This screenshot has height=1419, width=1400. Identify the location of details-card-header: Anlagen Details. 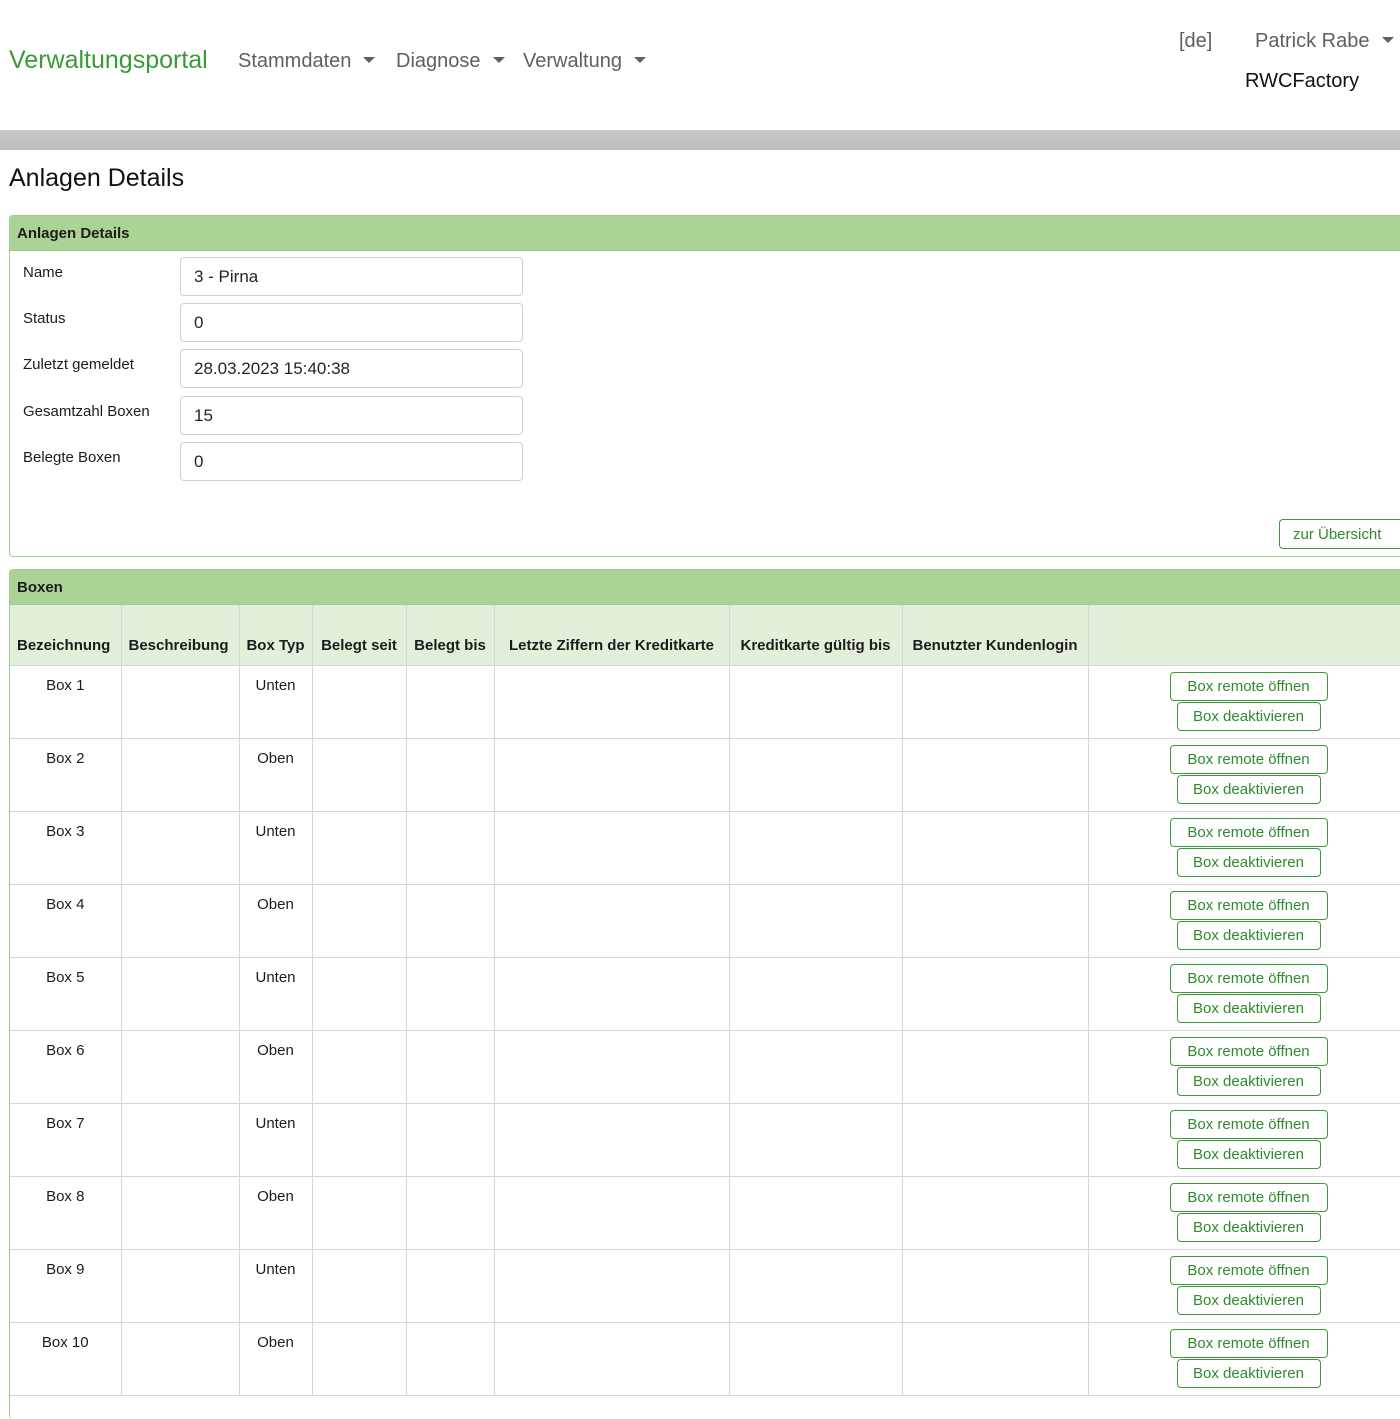
(705, 233).